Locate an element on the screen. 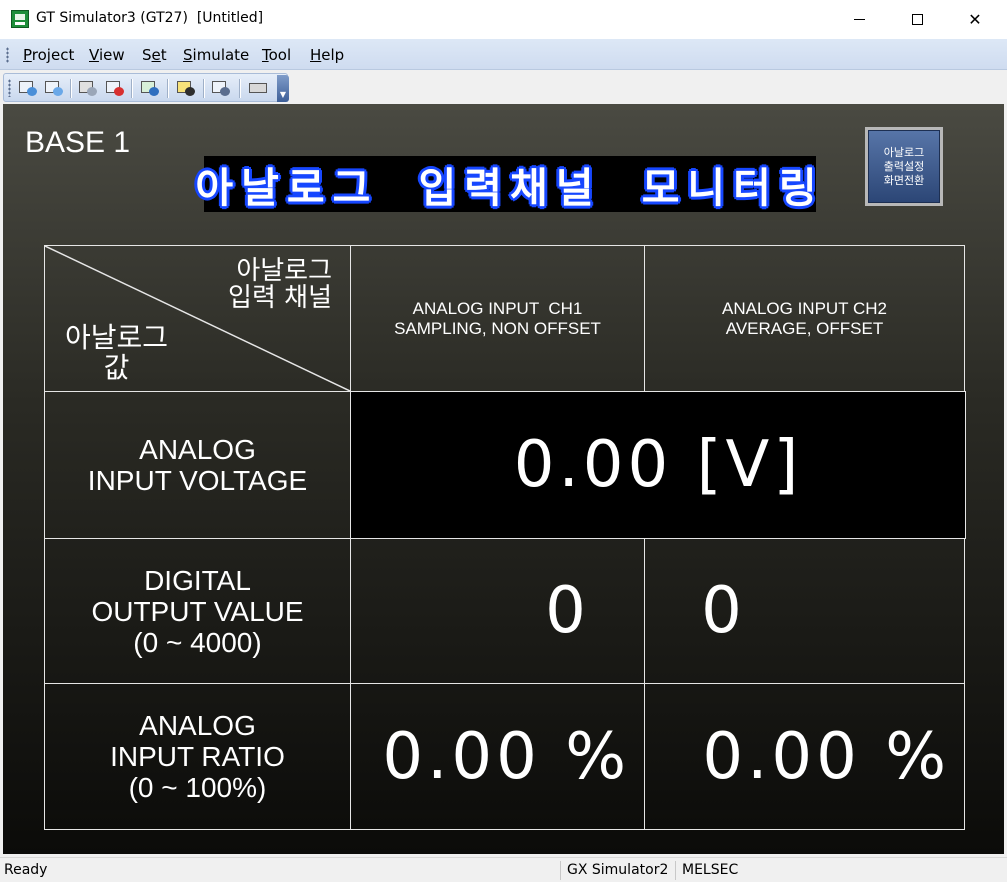 The image size is (1007, 882). maximize-button is located at coordinates (917, 19).